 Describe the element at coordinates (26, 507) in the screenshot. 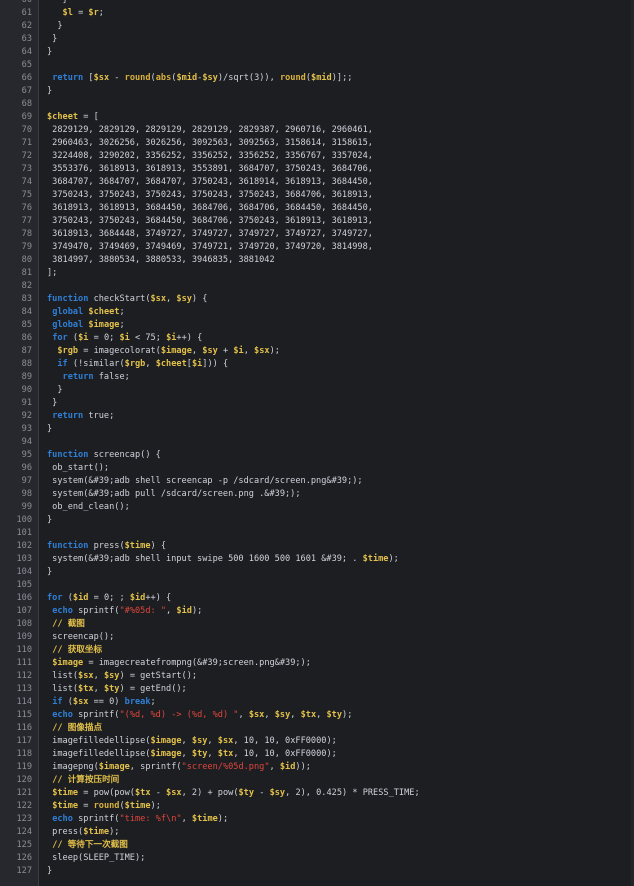

I see `line-number: 99` at that location.